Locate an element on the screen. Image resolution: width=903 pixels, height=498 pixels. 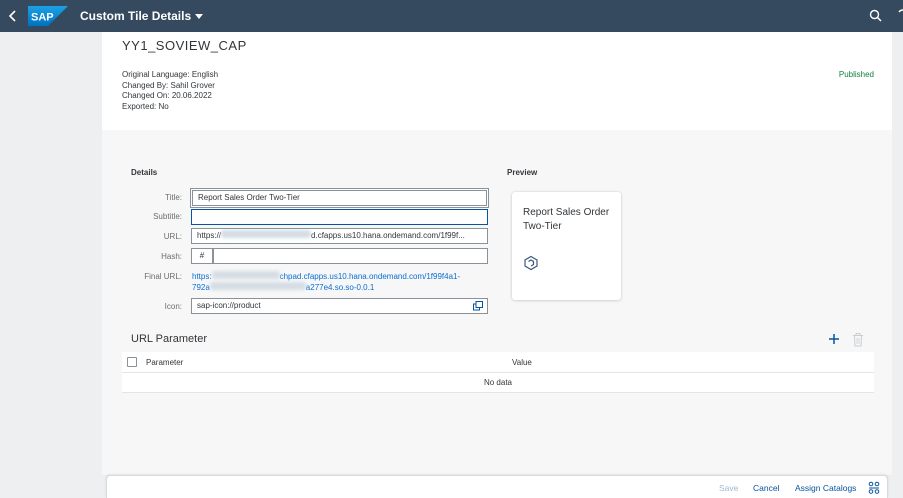
status-badge: Published is located at coordinates (856, 74).